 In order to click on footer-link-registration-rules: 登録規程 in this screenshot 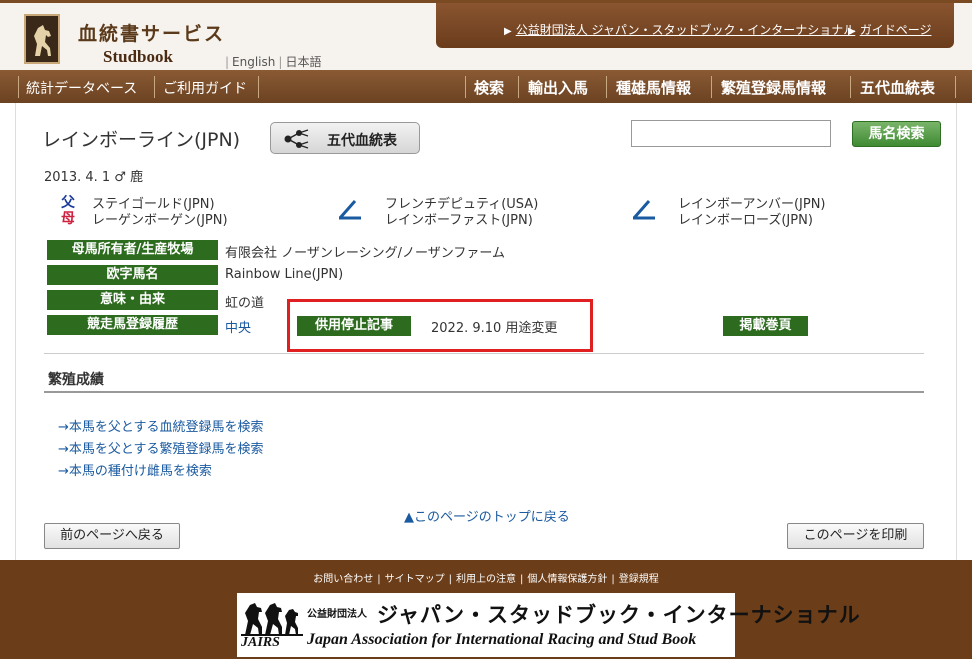, I will do `click(639, 579)`.